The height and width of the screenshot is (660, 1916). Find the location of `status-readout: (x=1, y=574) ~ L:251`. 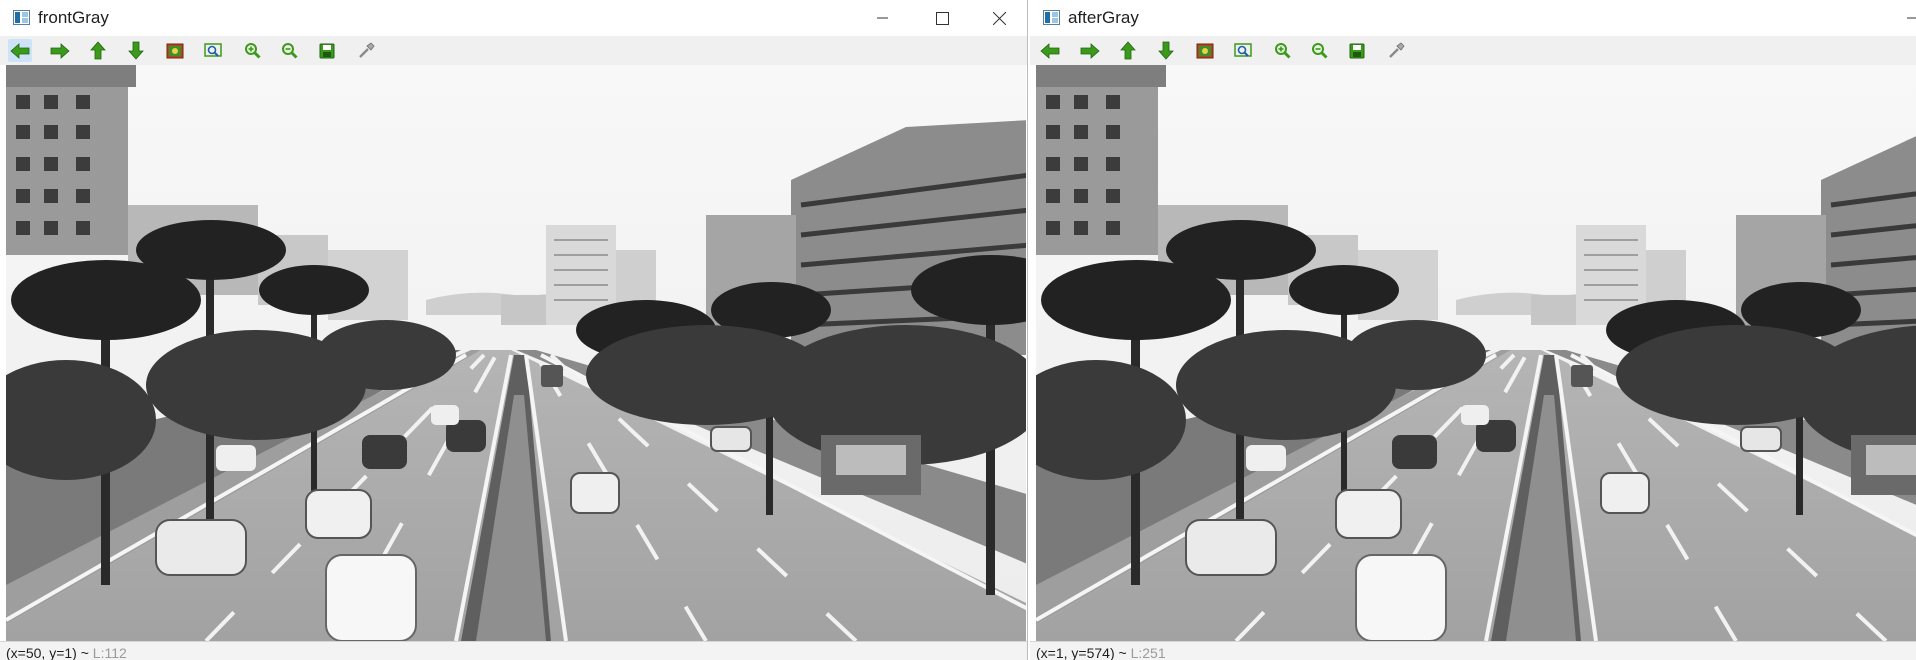

status-readout: (x=1, y=574) ~ L:251 is located at coordinates (1101, 652).